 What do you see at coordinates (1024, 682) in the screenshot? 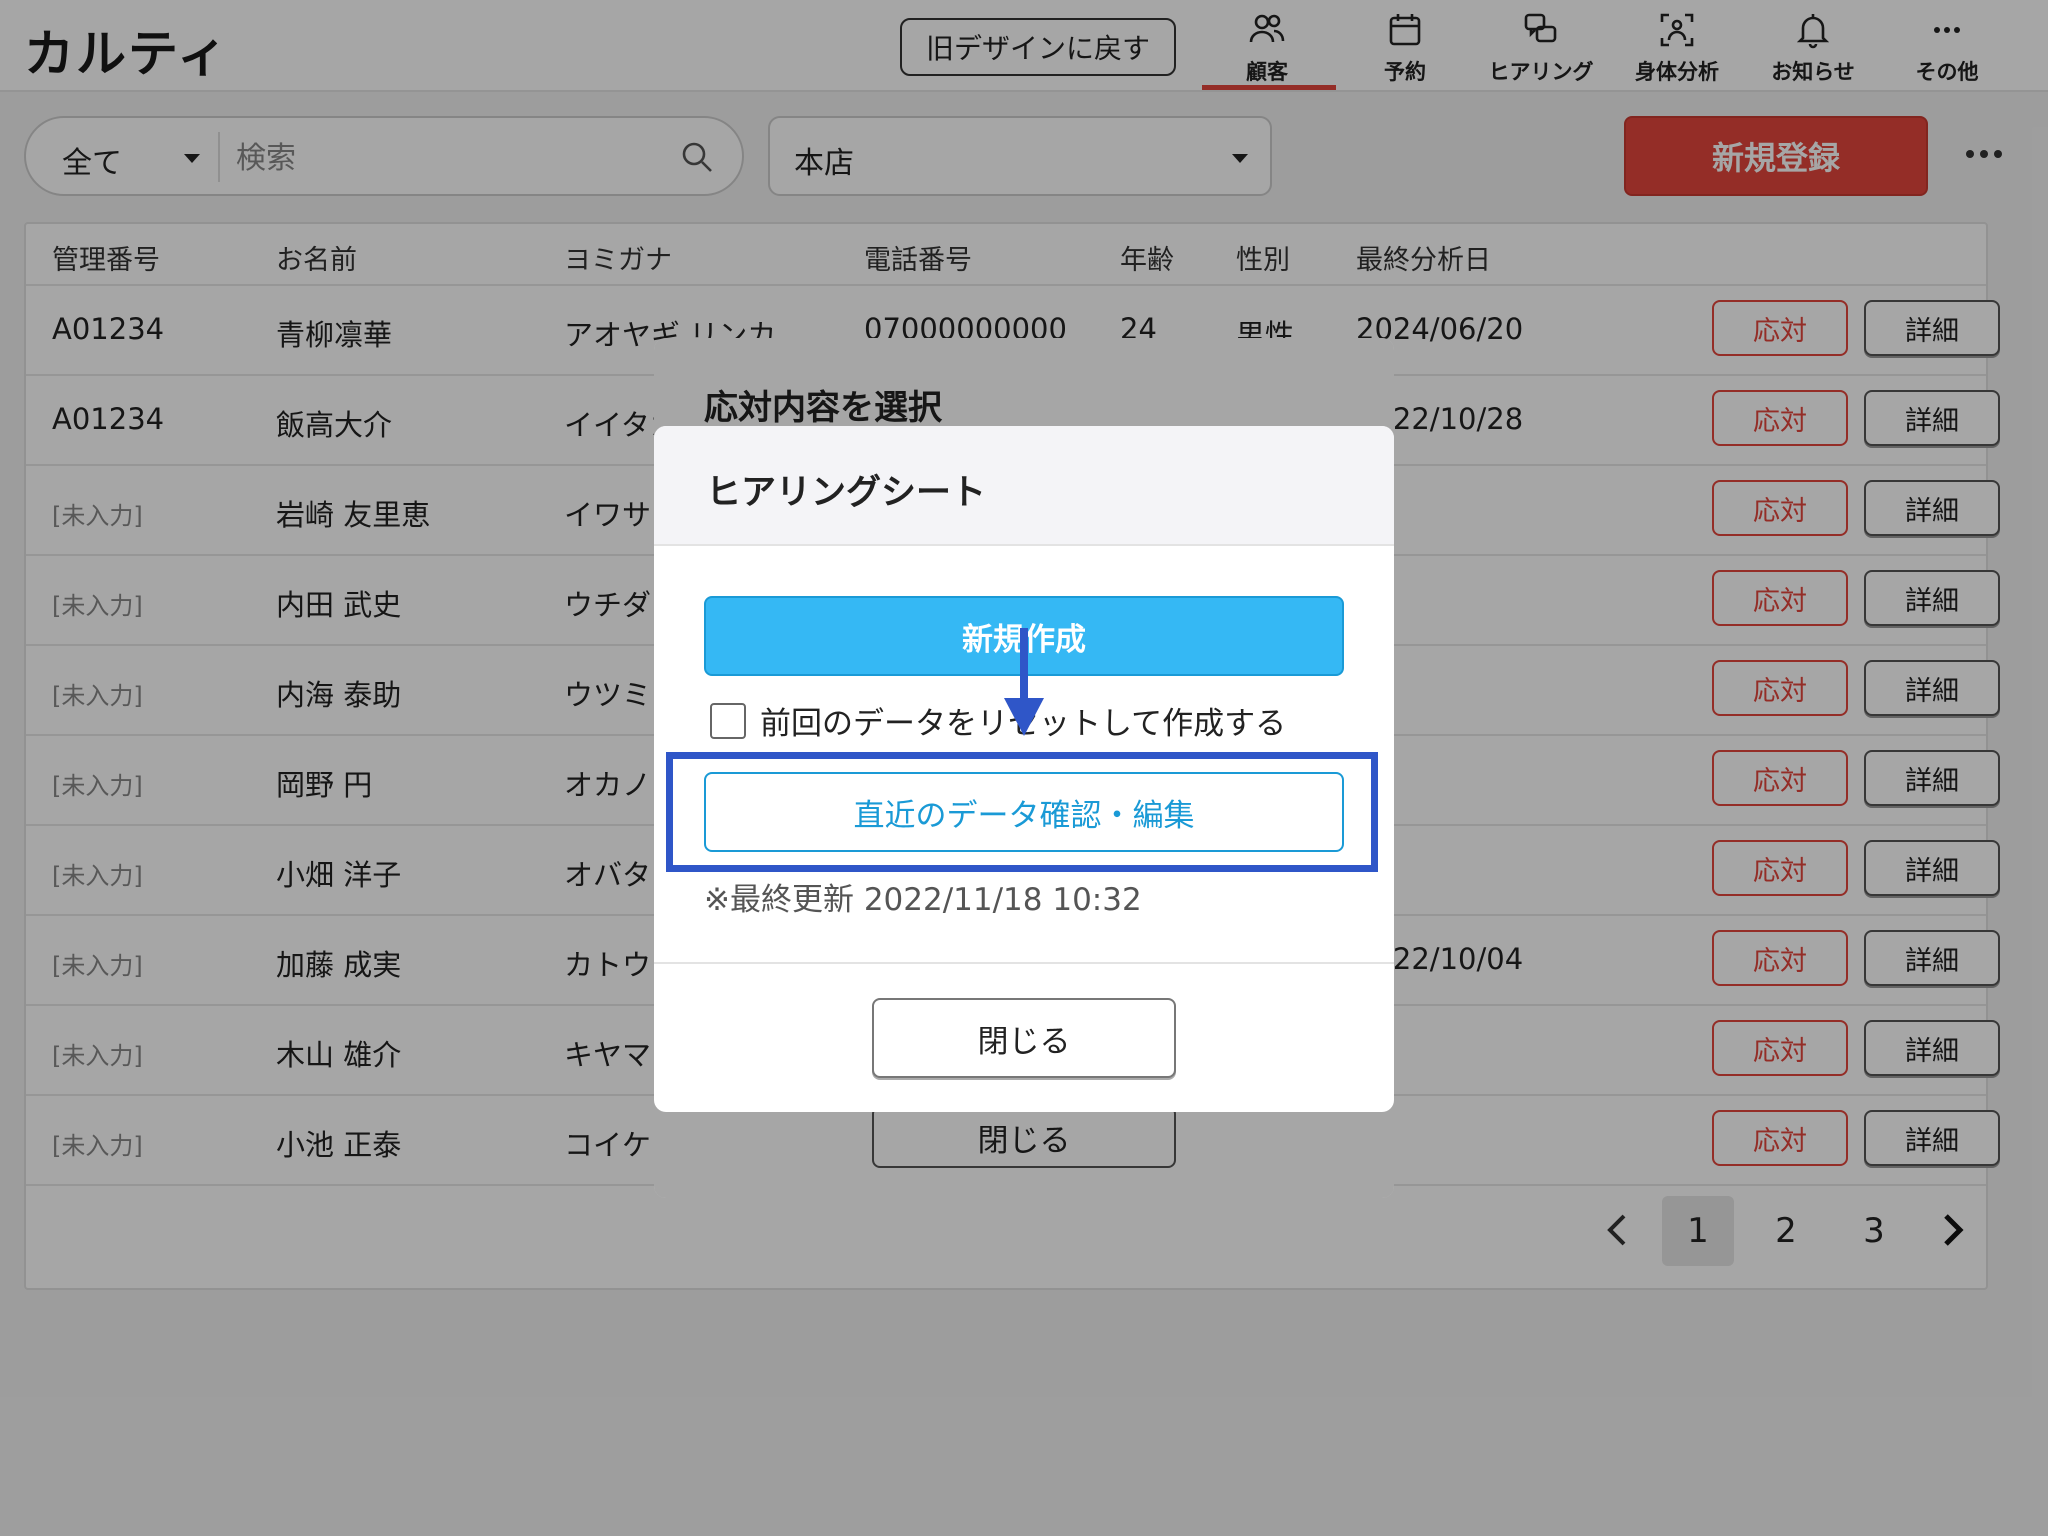
I see `arrow-down-icon` at bounding box center [1024, 682].